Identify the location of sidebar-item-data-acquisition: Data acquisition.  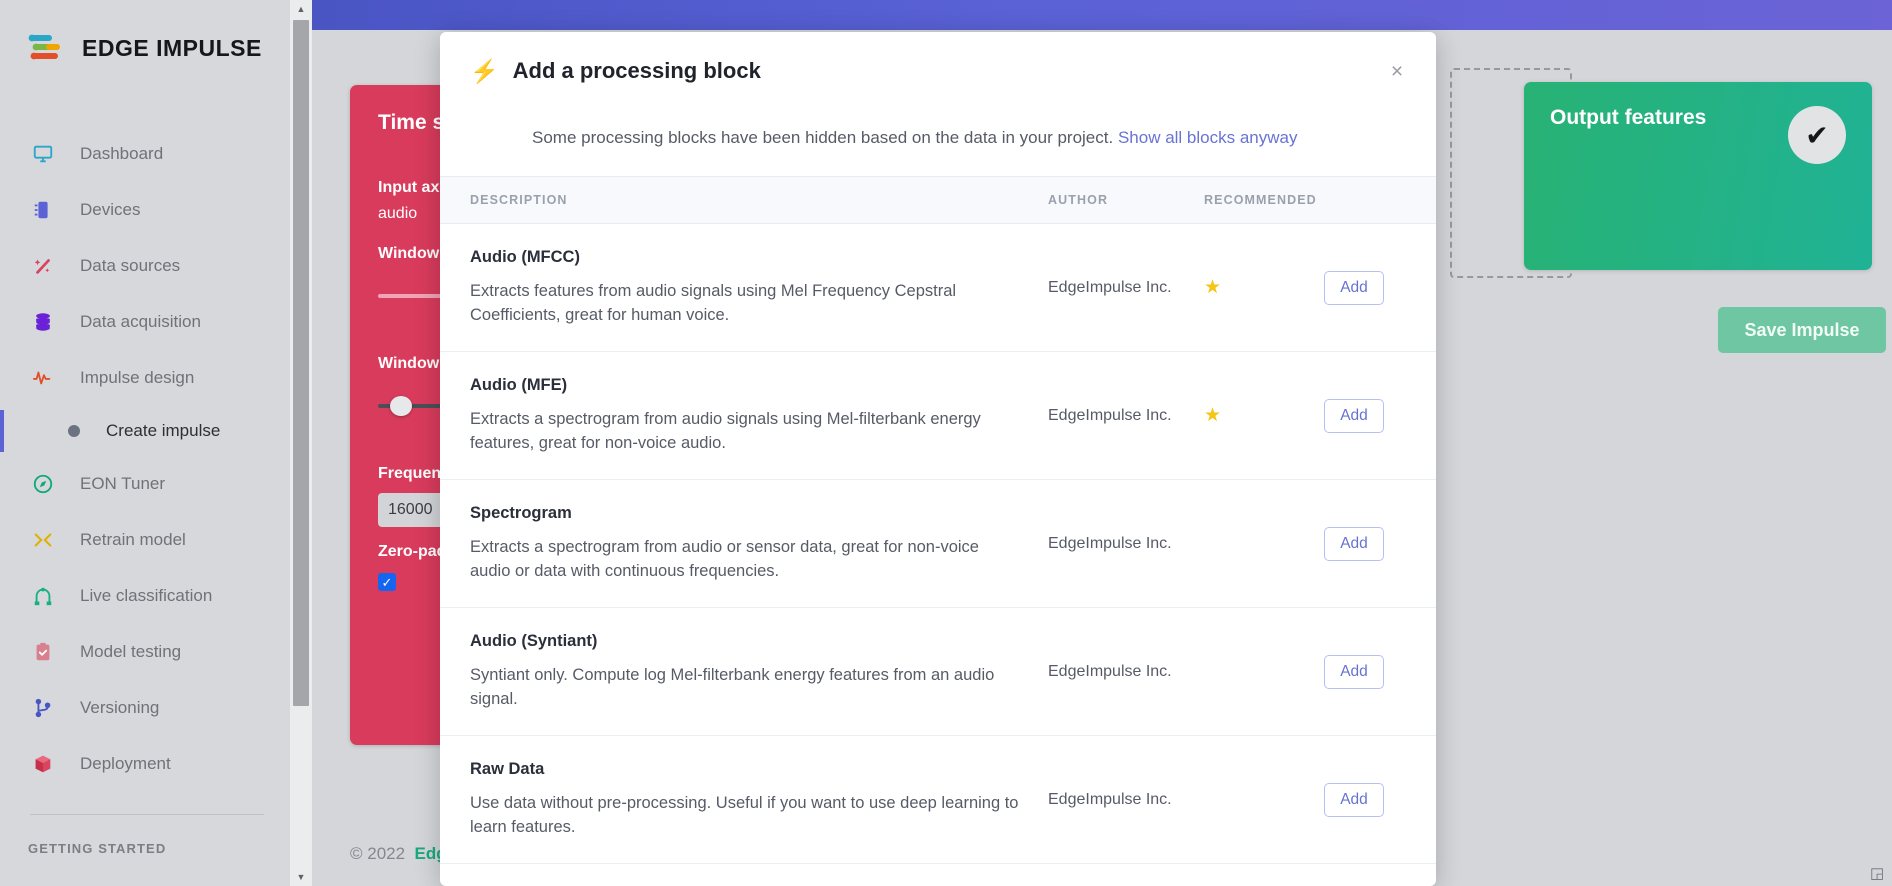
(145, 322).